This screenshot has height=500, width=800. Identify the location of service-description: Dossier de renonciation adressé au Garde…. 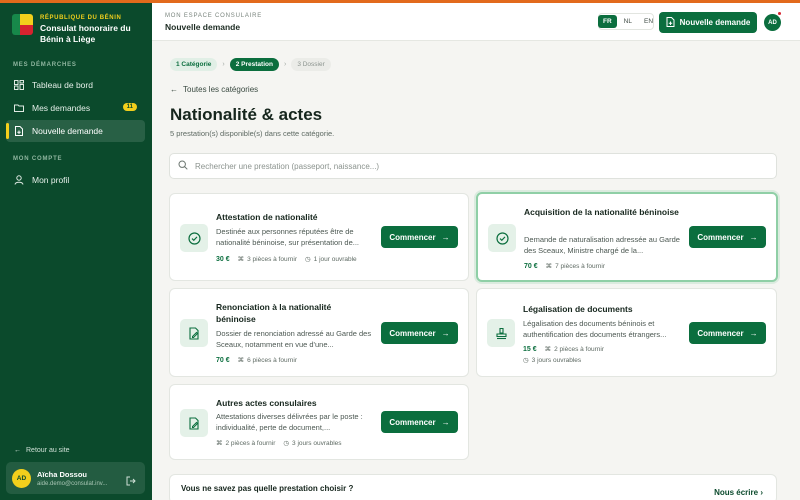
(294, 339).